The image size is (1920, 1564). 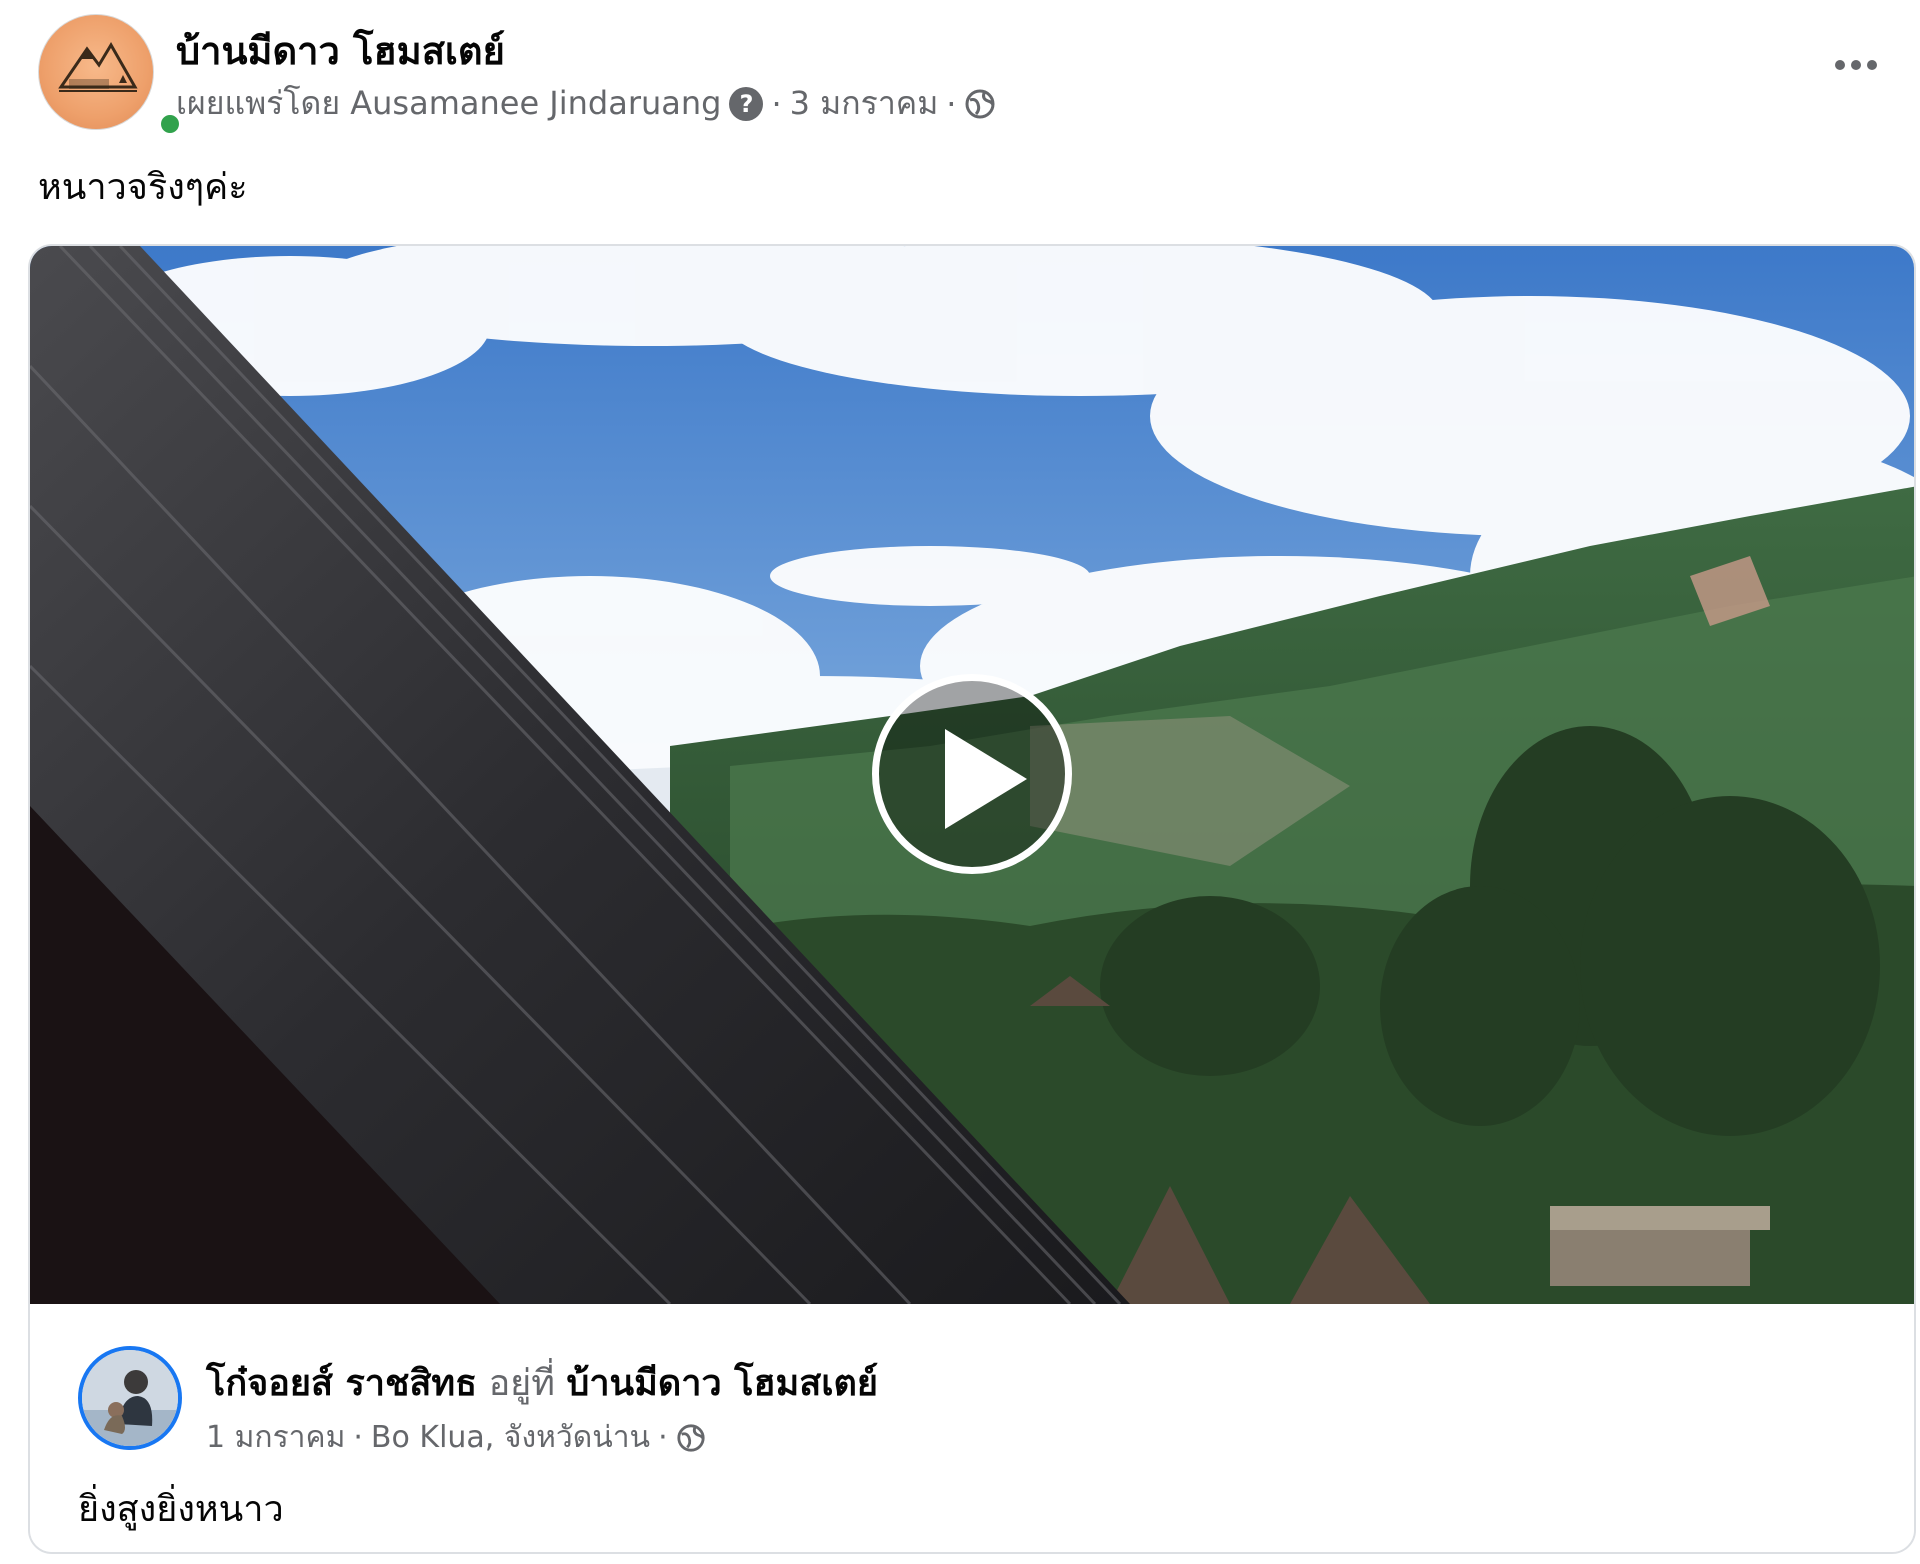 I want to click on sharer-avatar, so click(x=130, y=1398).